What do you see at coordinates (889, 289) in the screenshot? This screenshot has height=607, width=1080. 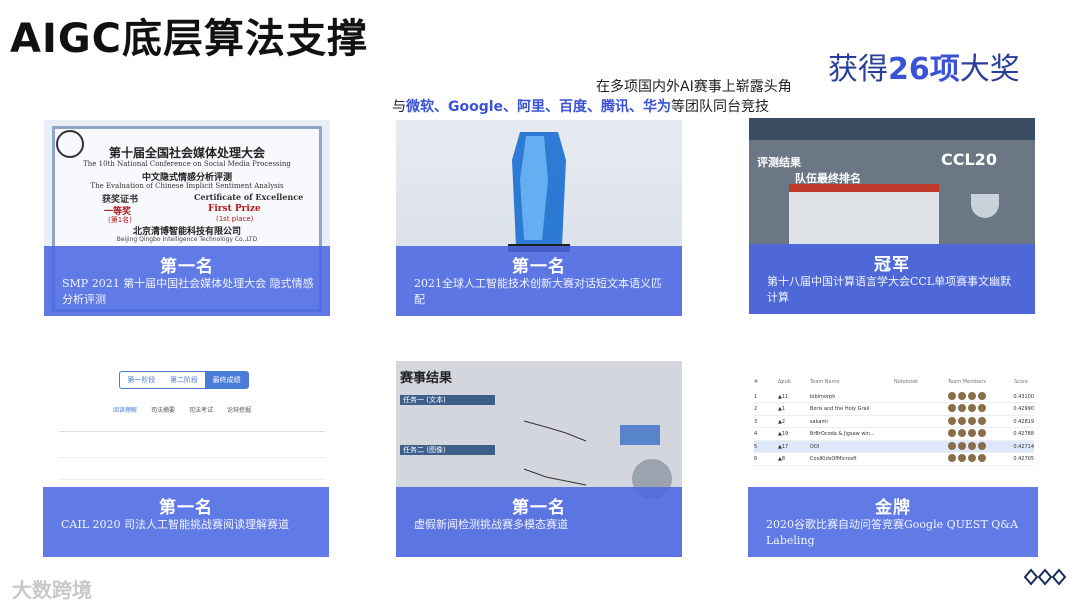 I see `card-description: 第十八届中国计算语言学大会CCL单项赛事文幽默计算` at bounding box center [889, 289].